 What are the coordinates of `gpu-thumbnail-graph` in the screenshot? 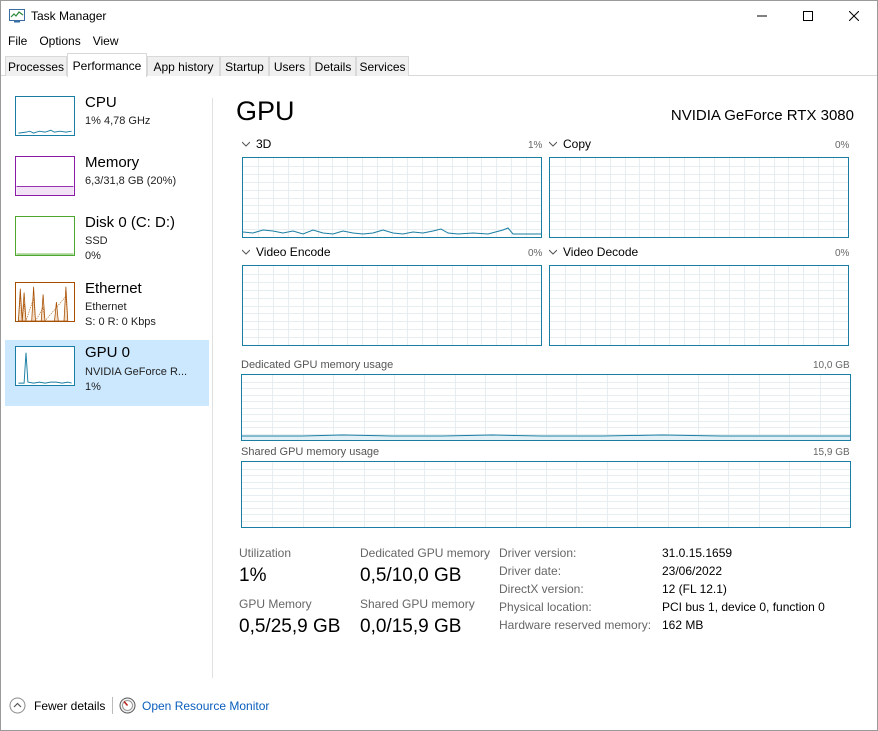 It's located at (45, 366).